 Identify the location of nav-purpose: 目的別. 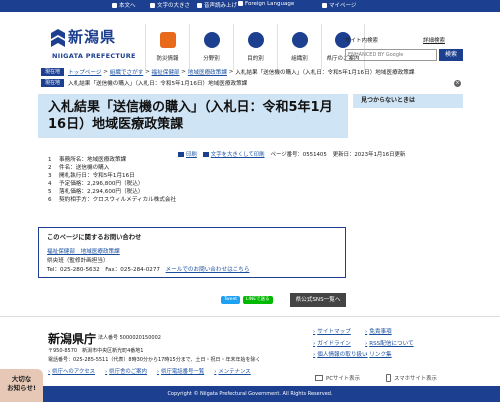
(255, 47).